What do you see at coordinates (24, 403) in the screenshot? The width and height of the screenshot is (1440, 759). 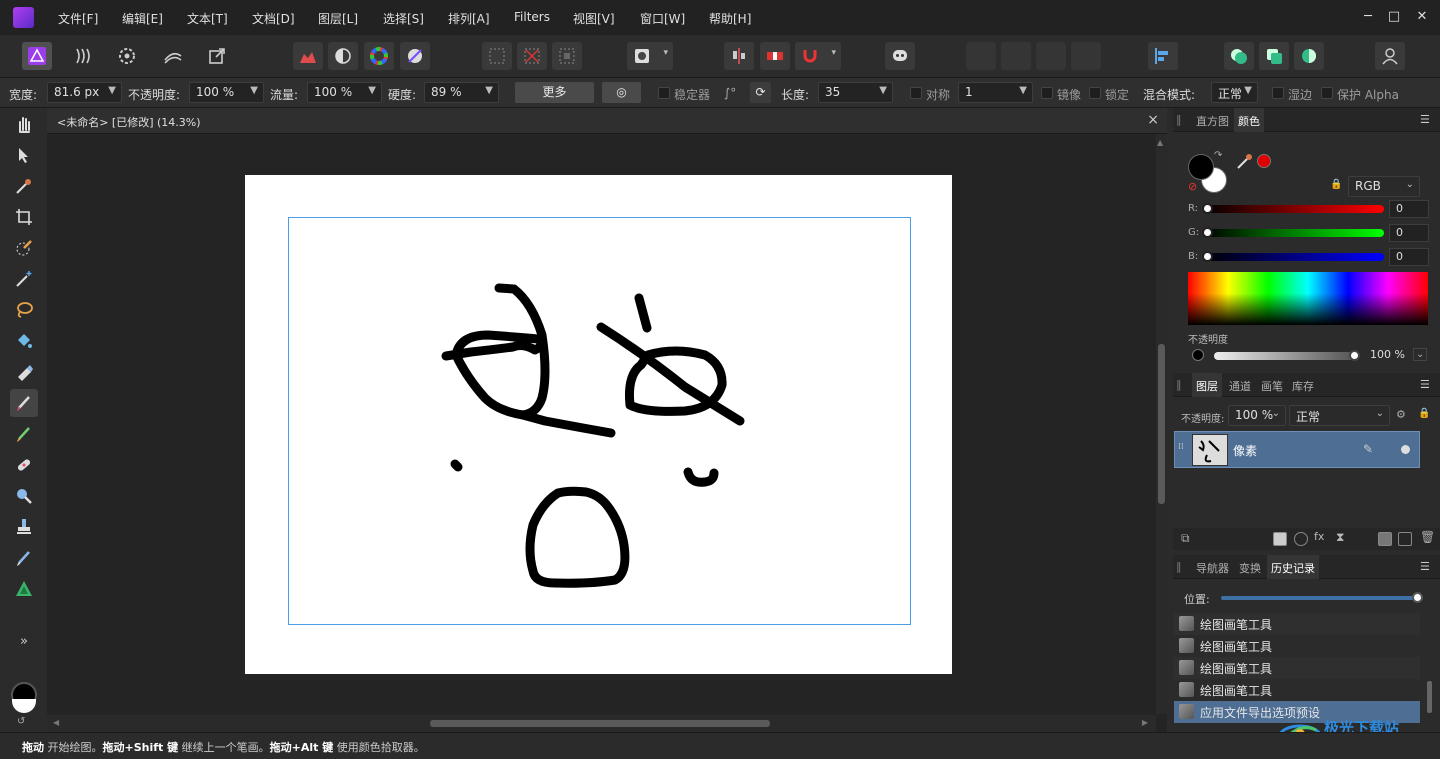 I see `paint-brush-tool` at bounding box center [24, 403].